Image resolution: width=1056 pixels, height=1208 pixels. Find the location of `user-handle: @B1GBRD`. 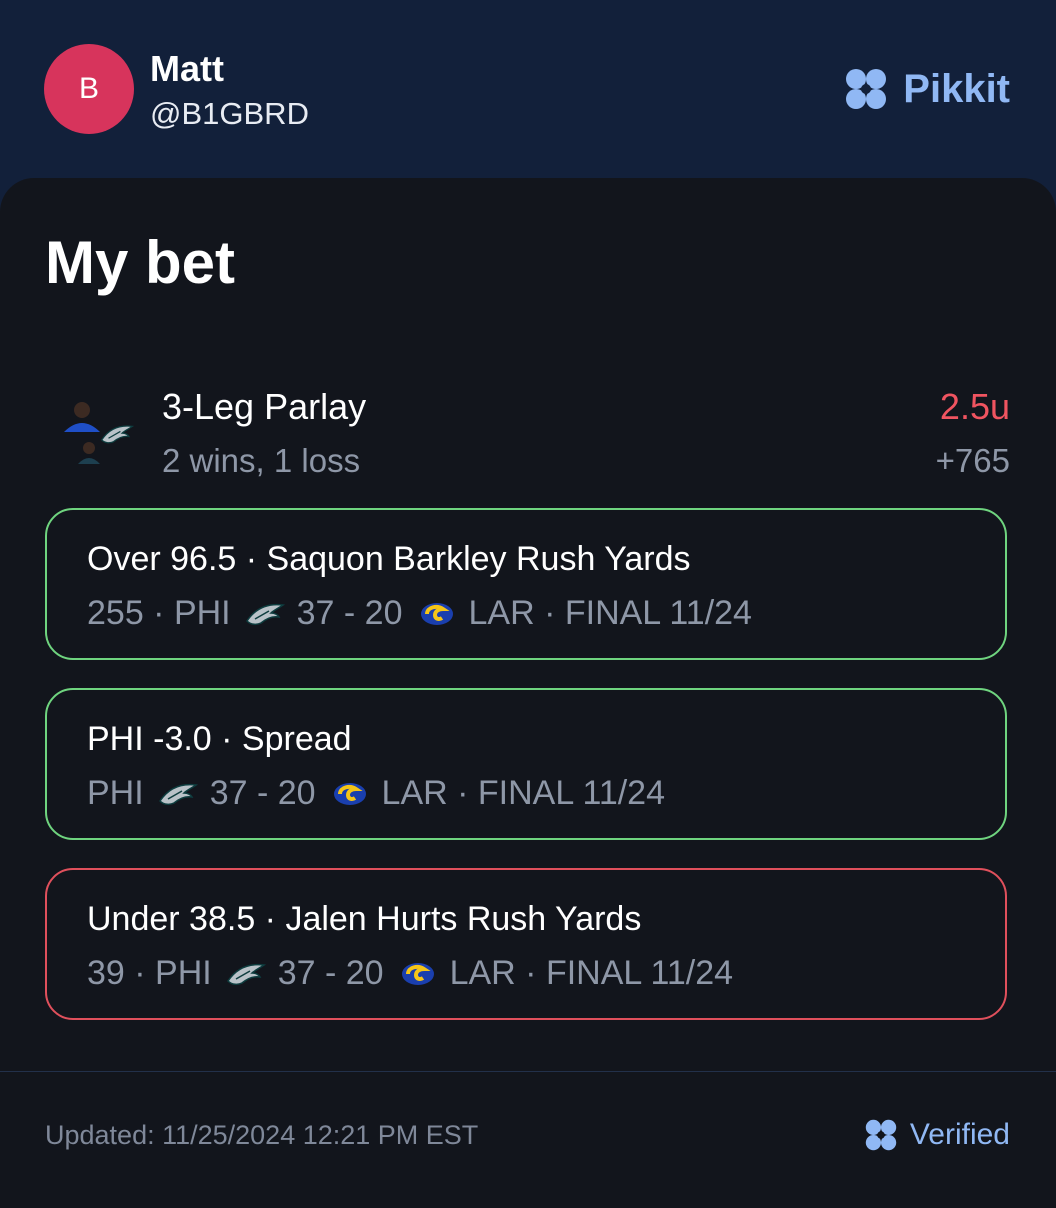

user-handle: @B1GBRD is located at coordinates (229, 114).